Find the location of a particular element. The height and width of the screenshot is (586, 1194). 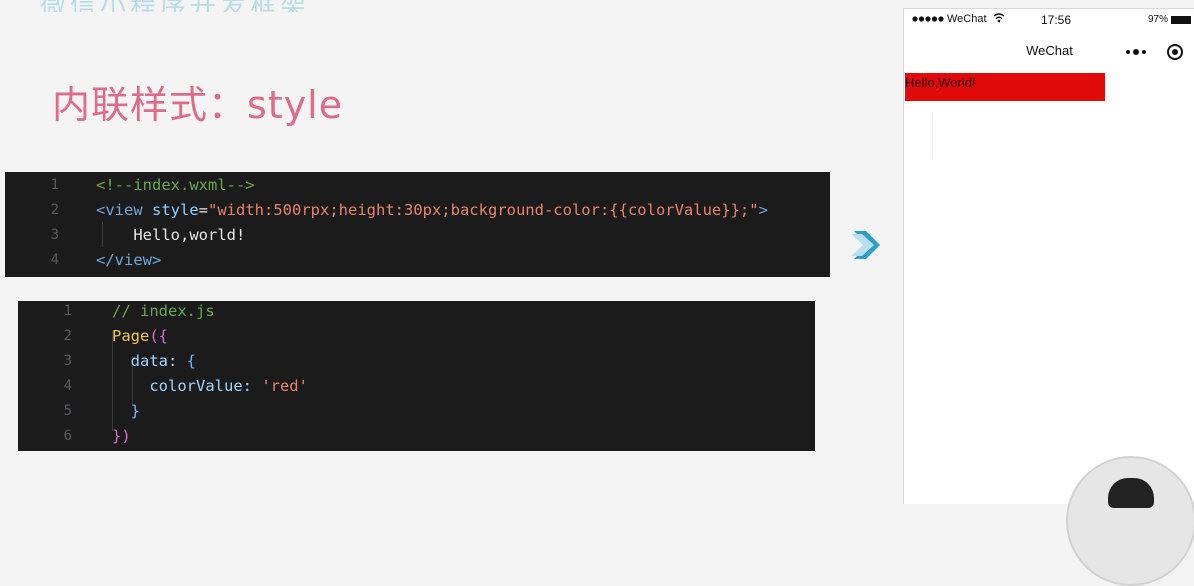

slide-title: 内联样式：style is located at coordinates (198, 105).